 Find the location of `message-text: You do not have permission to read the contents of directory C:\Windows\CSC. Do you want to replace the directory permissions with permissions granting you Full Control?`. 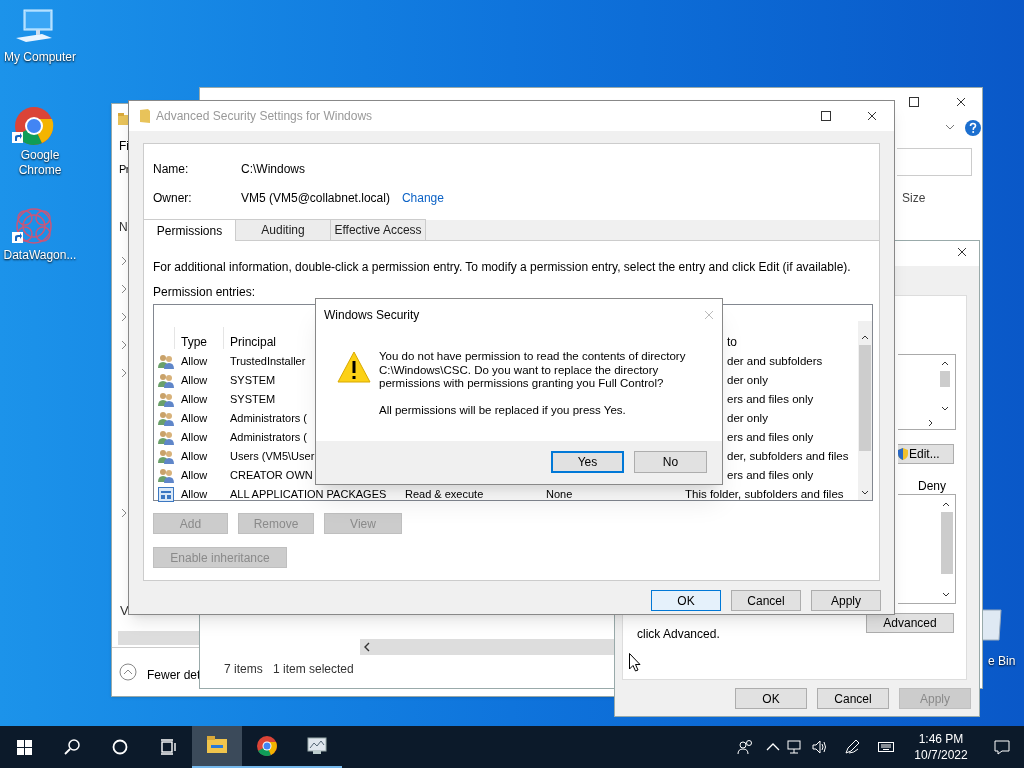

message-text: You do not have permission to read the contents of directory C:\Windows\CSC. Do you want to replace the directory permissions with permissions granting you Full Control? is located at coordinates (533, 370).